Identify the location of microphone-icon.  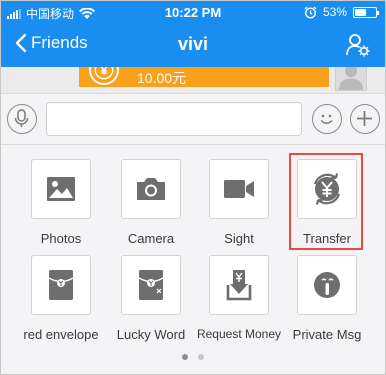
(21, 118).